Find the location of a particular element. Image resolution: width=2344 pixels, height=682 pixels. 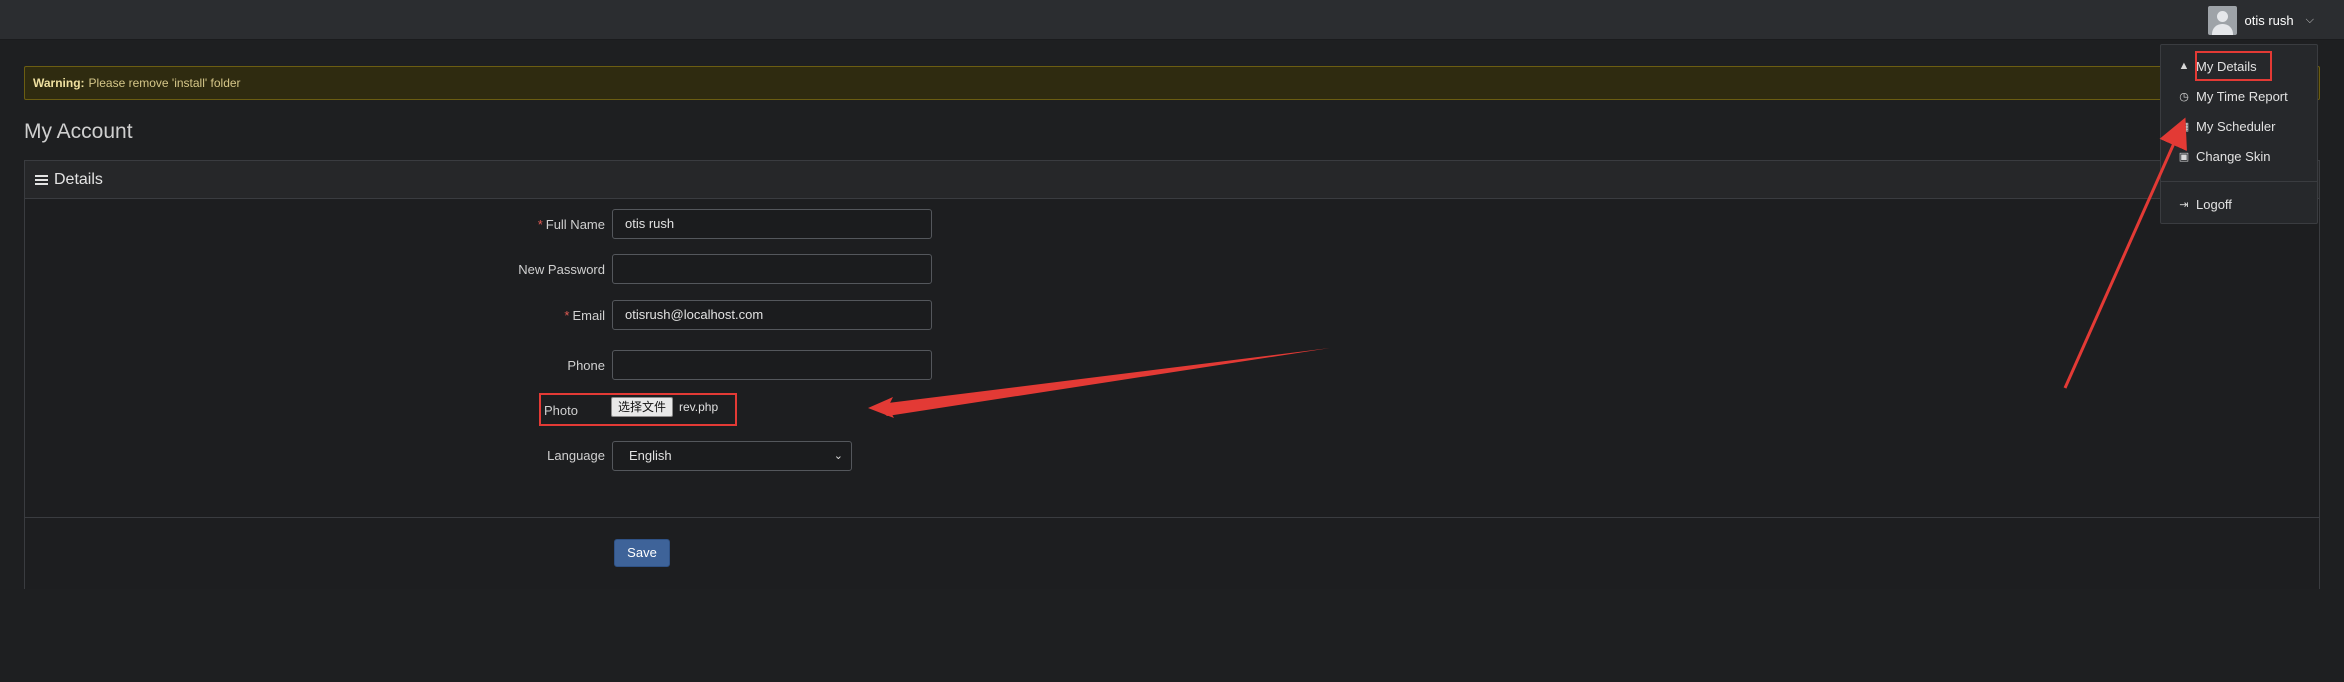

menu-item-change-skin: ▣ Change Skin is located at coordinates (2239, 156).